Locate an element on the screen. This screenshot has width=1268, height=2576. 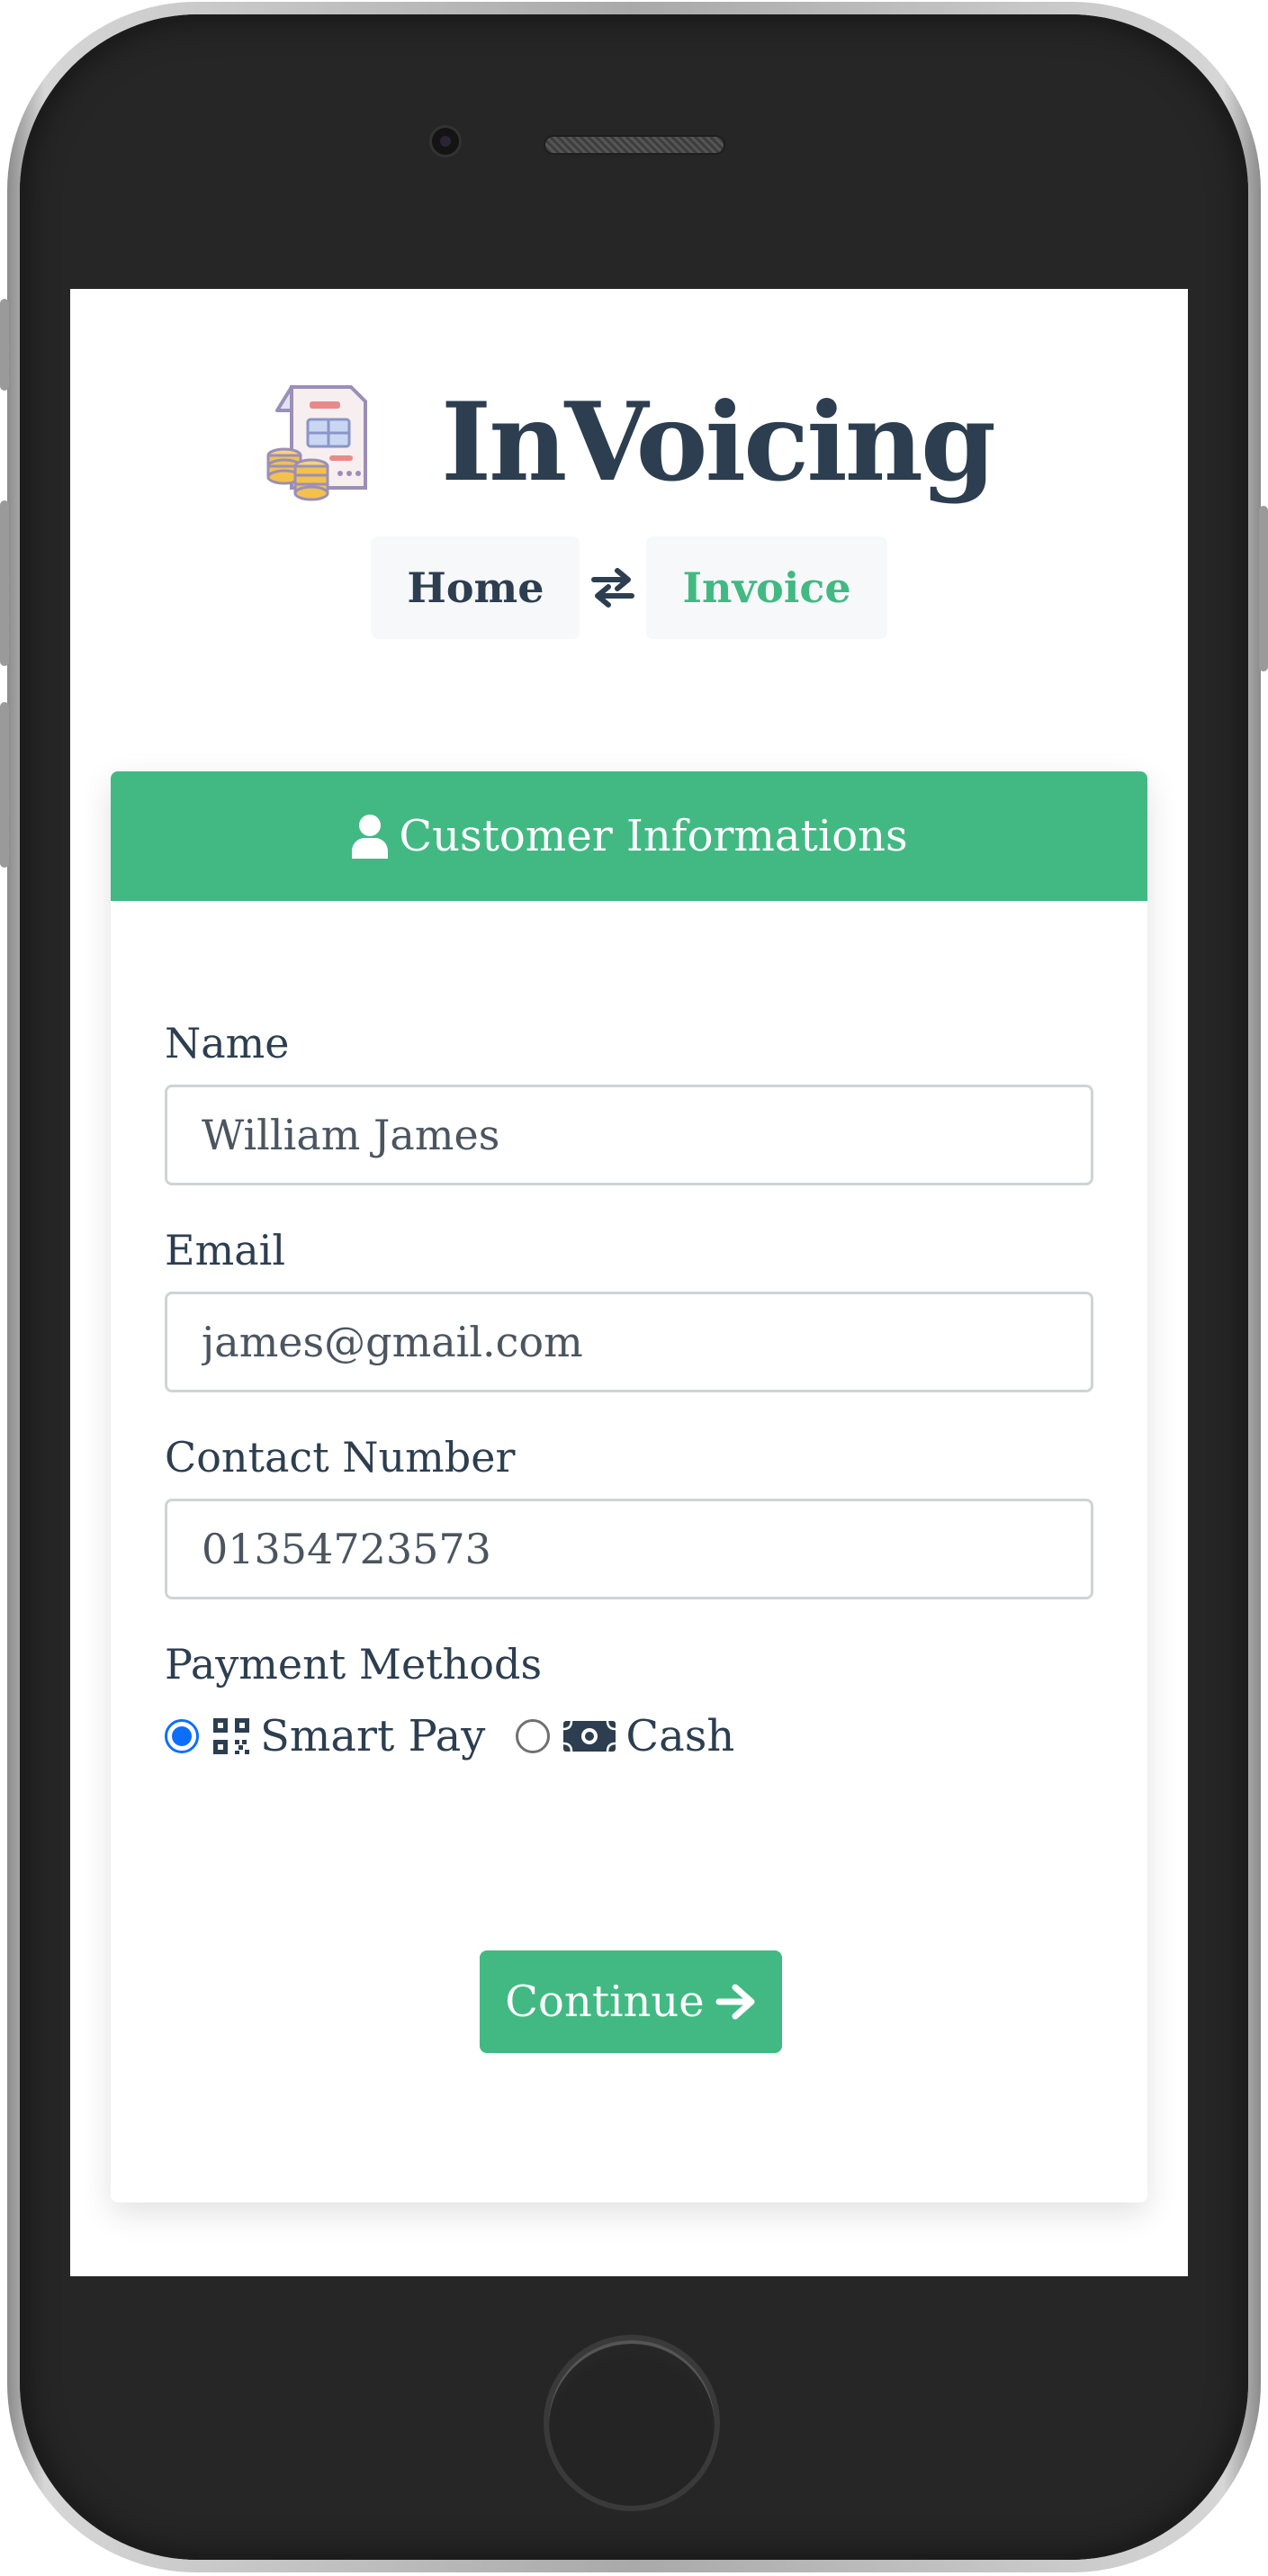
contact-number-input is located at coordinates (629, 1549).